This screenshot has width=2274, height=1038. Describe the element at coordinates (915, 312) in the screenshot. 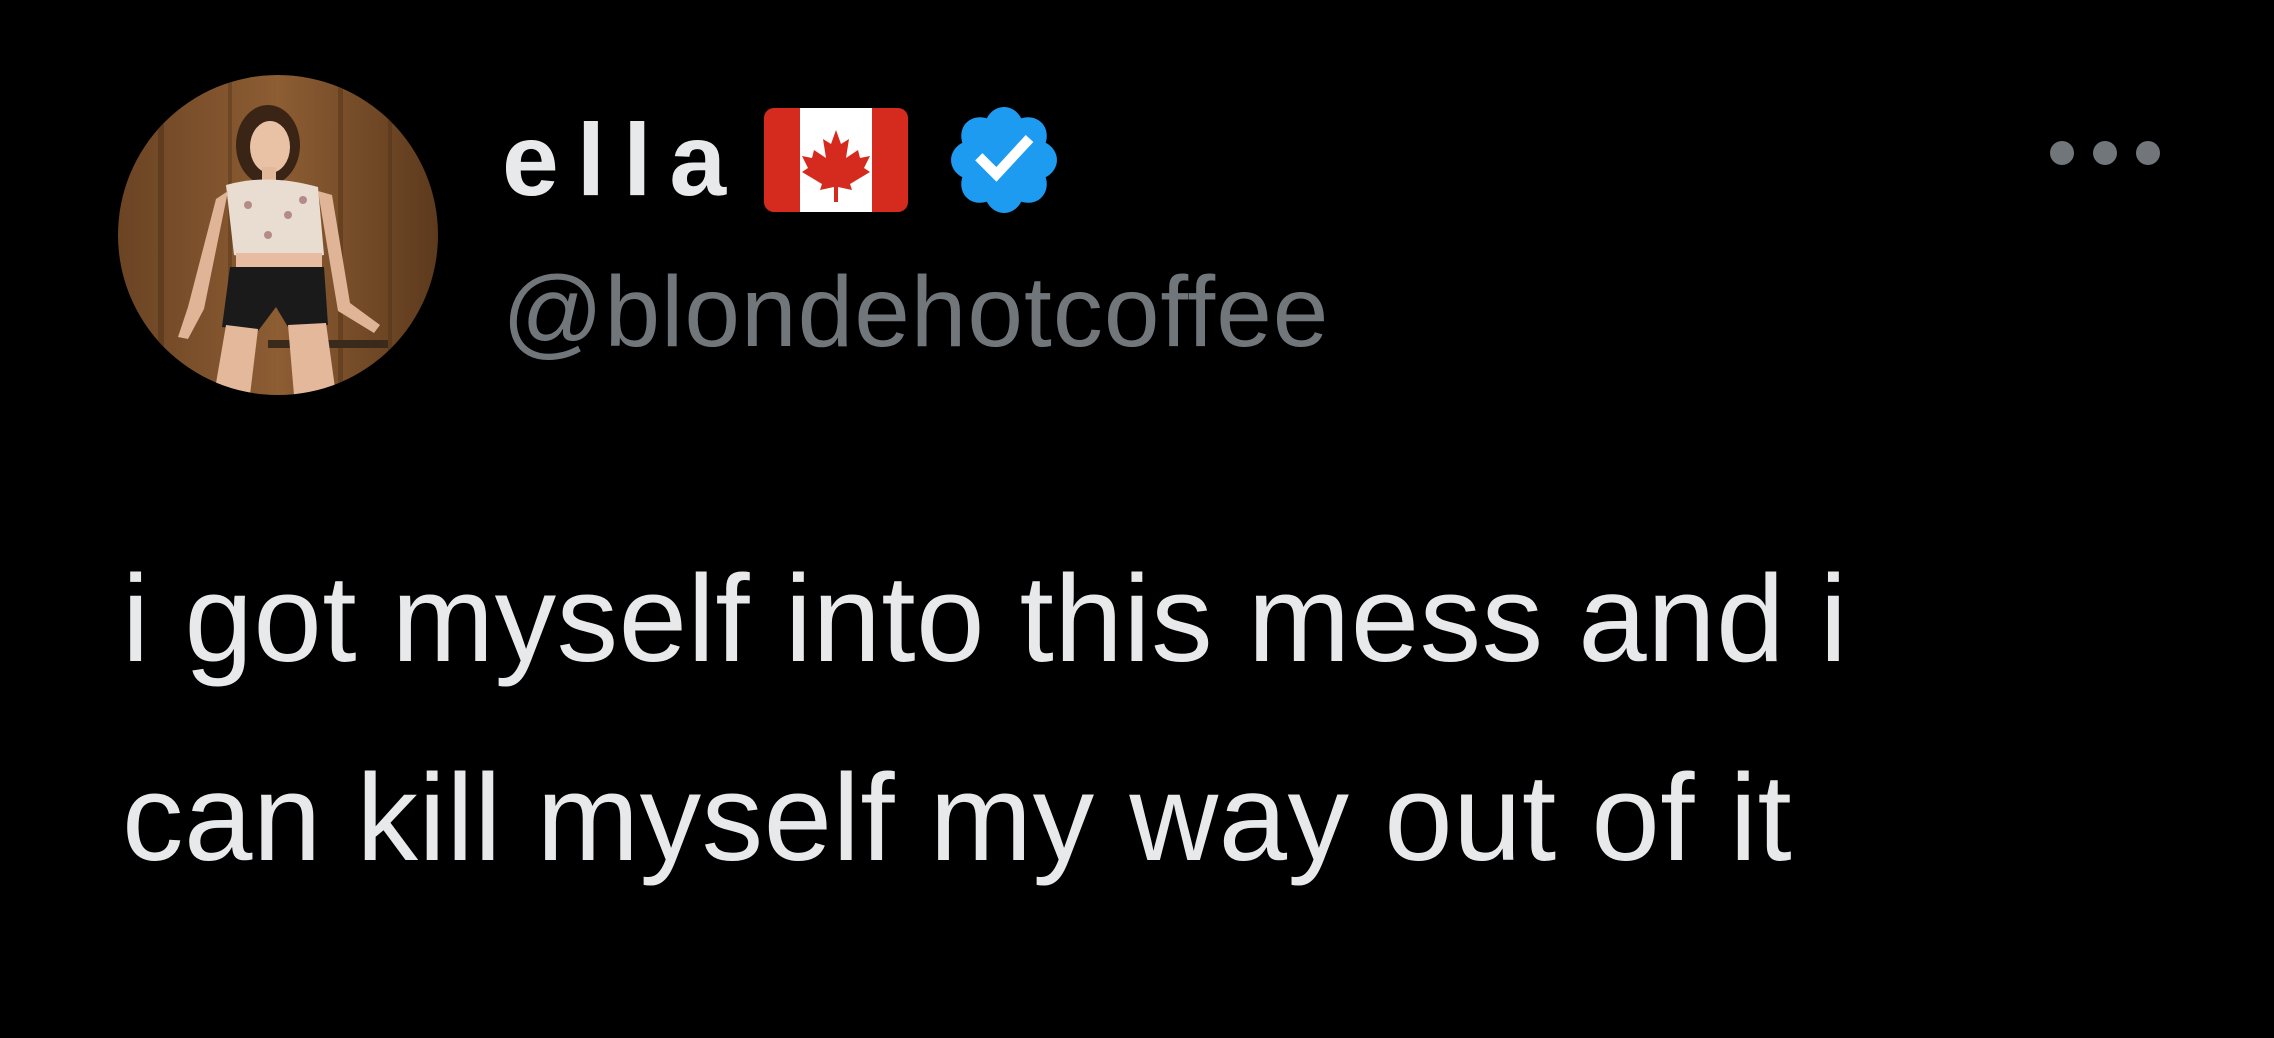

I see `author-handle: @blondehotcoffee` at that location.